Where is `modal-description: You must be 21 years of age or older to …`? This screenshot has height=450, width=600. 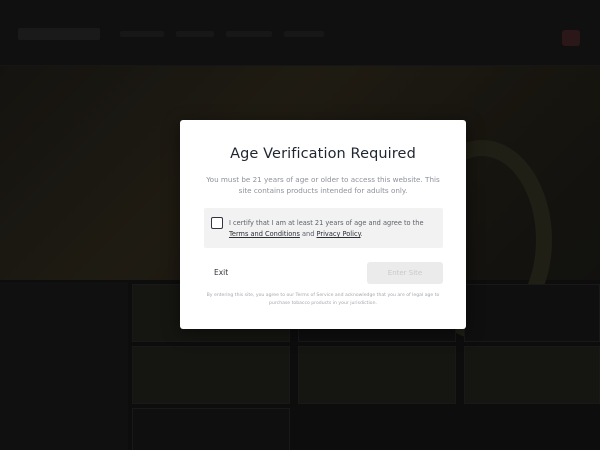 modal-description: You must be 21 years of age or older to … is located at coordinates (323, 185).